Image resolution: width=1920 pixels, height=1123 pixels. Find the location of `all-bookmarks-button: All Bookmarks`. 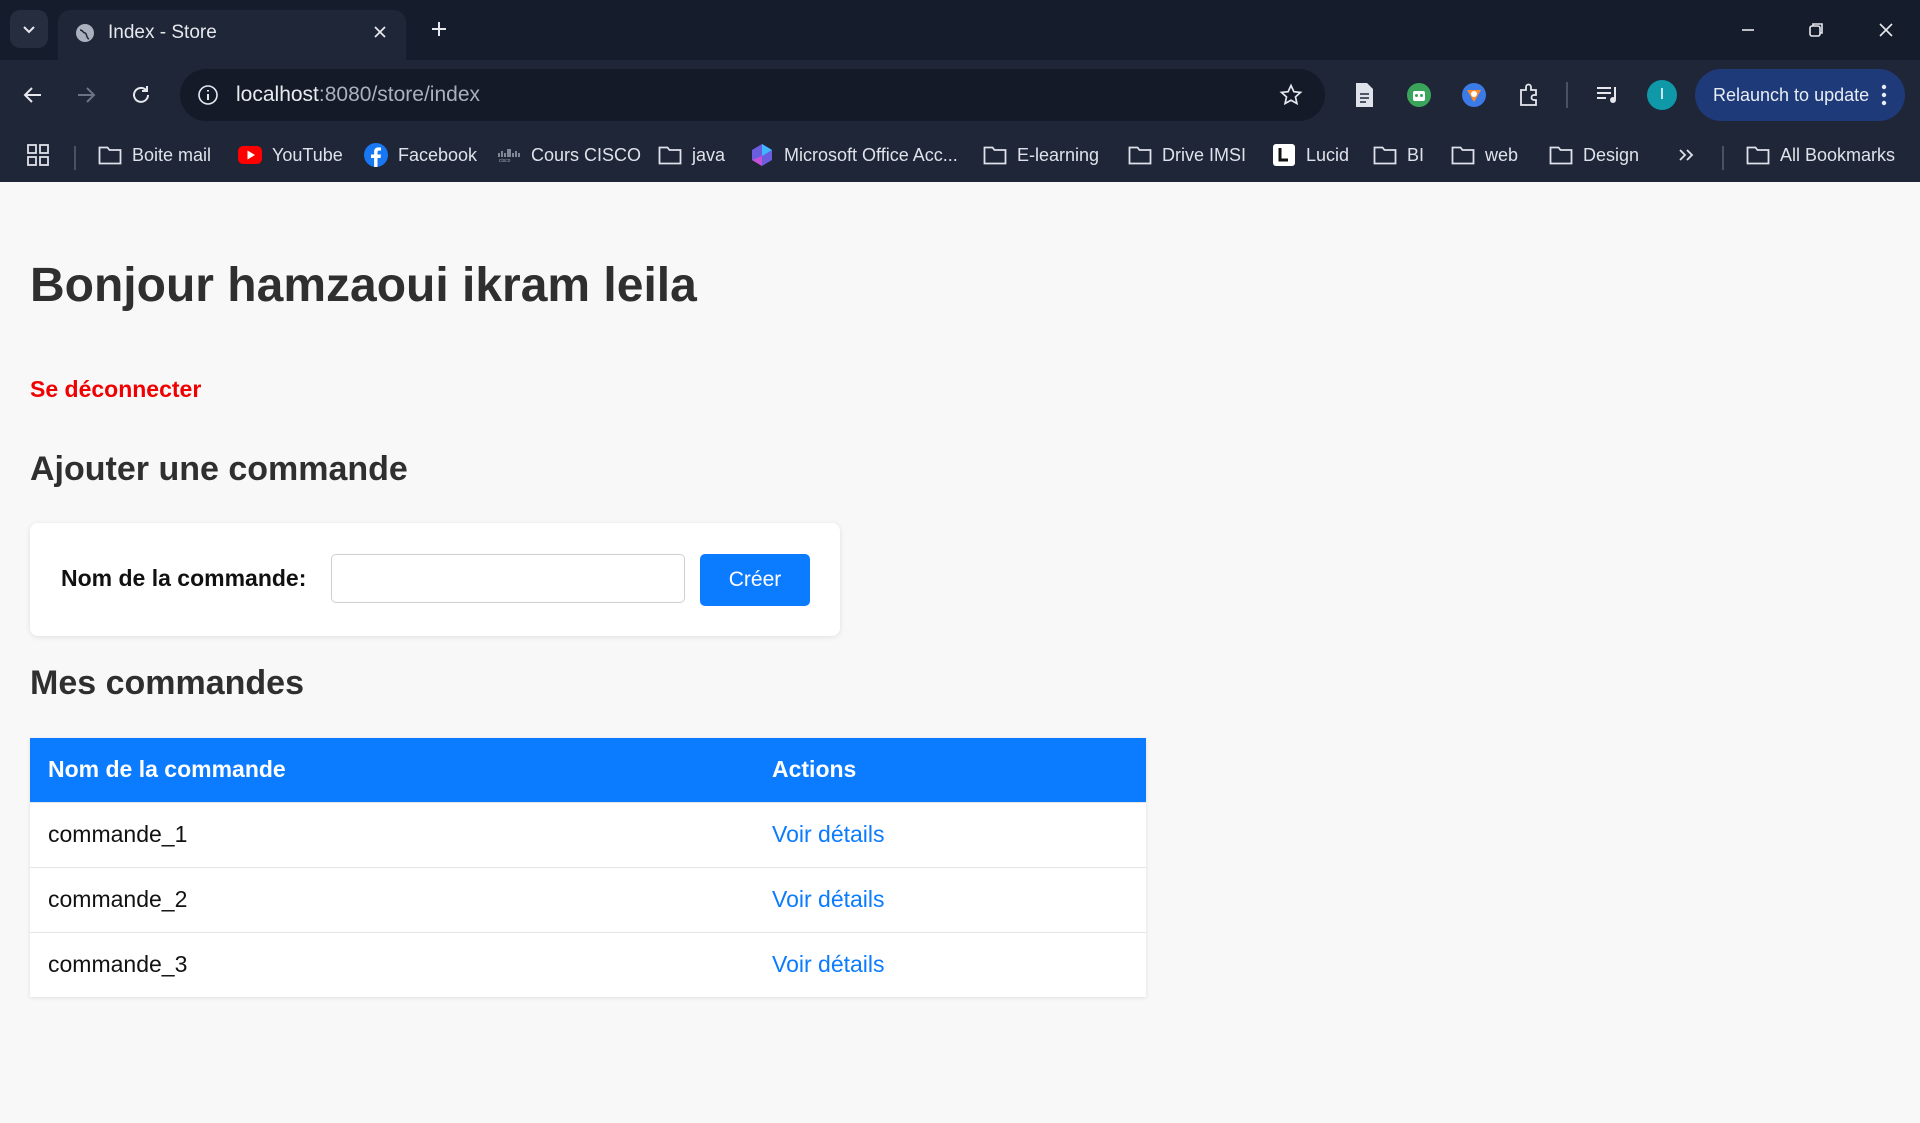

all-bookmarks-button: All Bookmarks is located at coordinates (1820, 155).